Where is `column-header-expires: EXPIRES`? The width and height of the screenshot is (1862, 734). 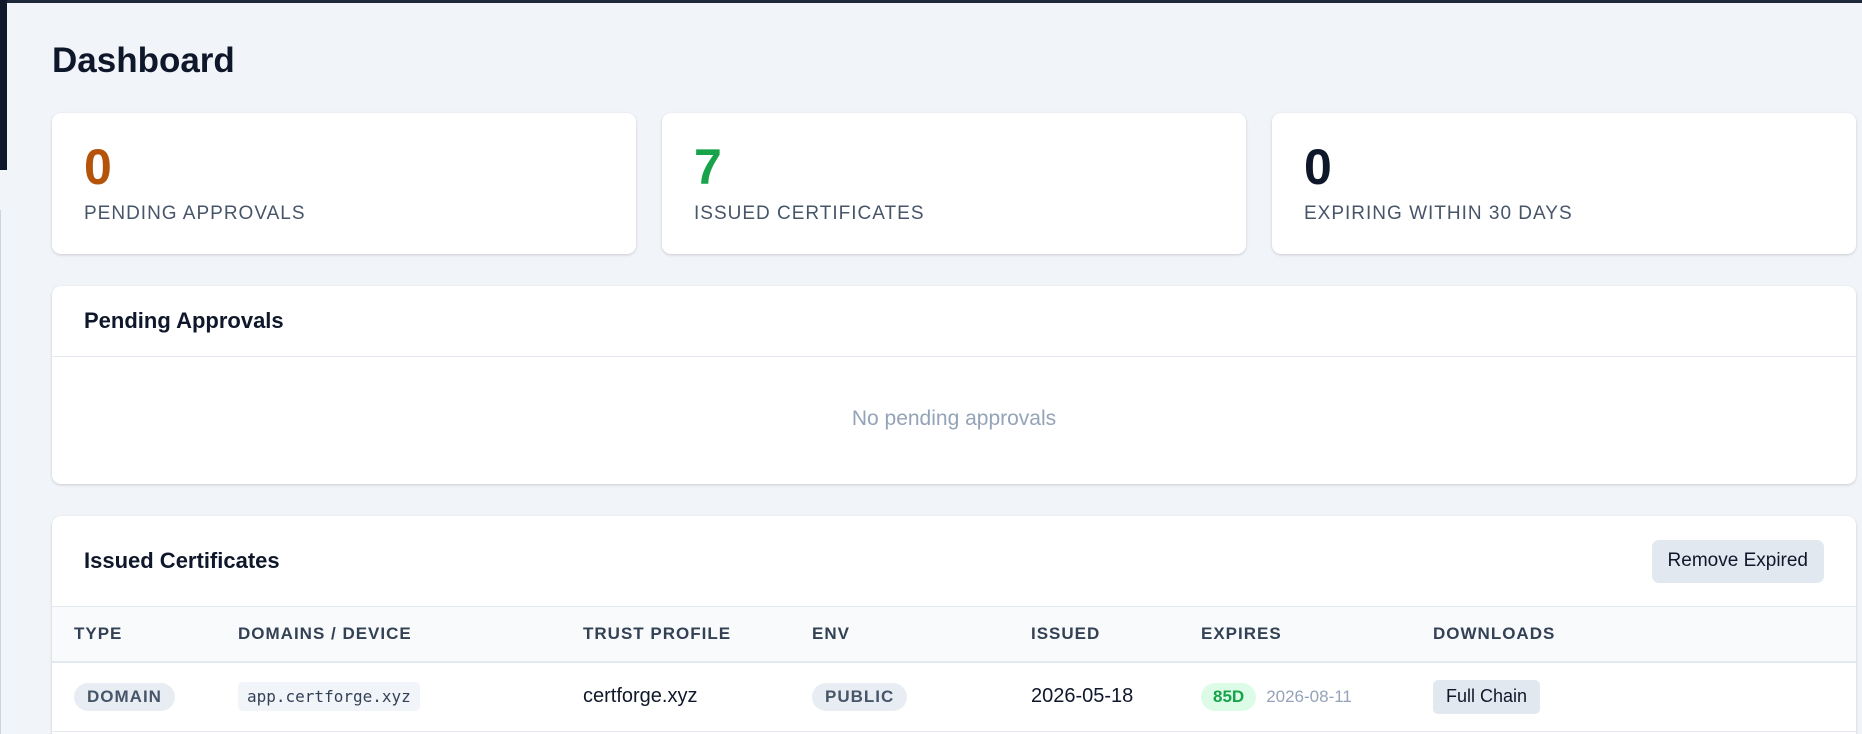 column-header-expires: EXPIRES is located at coordinates (1295, 634).